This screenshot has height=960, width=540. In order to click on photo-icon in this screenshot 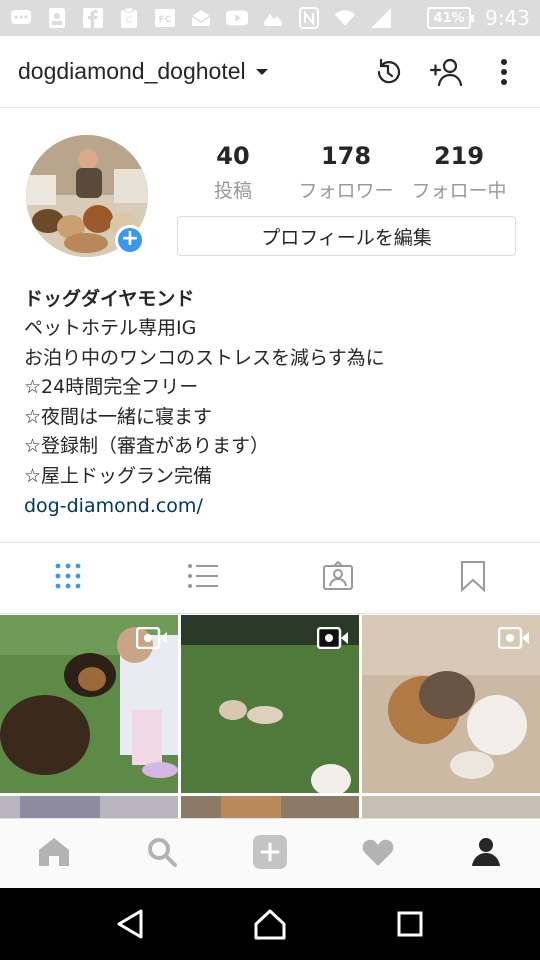, I will do `click(273, 18)`.